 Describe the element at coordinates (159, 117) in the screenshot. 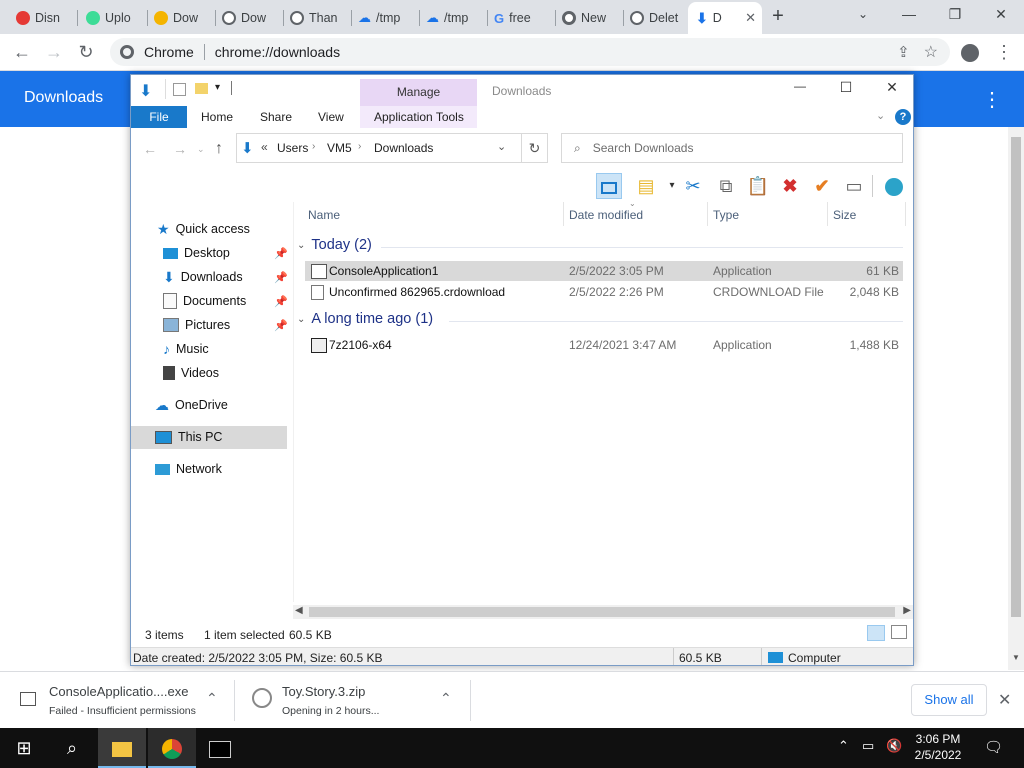

I see `tab-file: File` at that location.